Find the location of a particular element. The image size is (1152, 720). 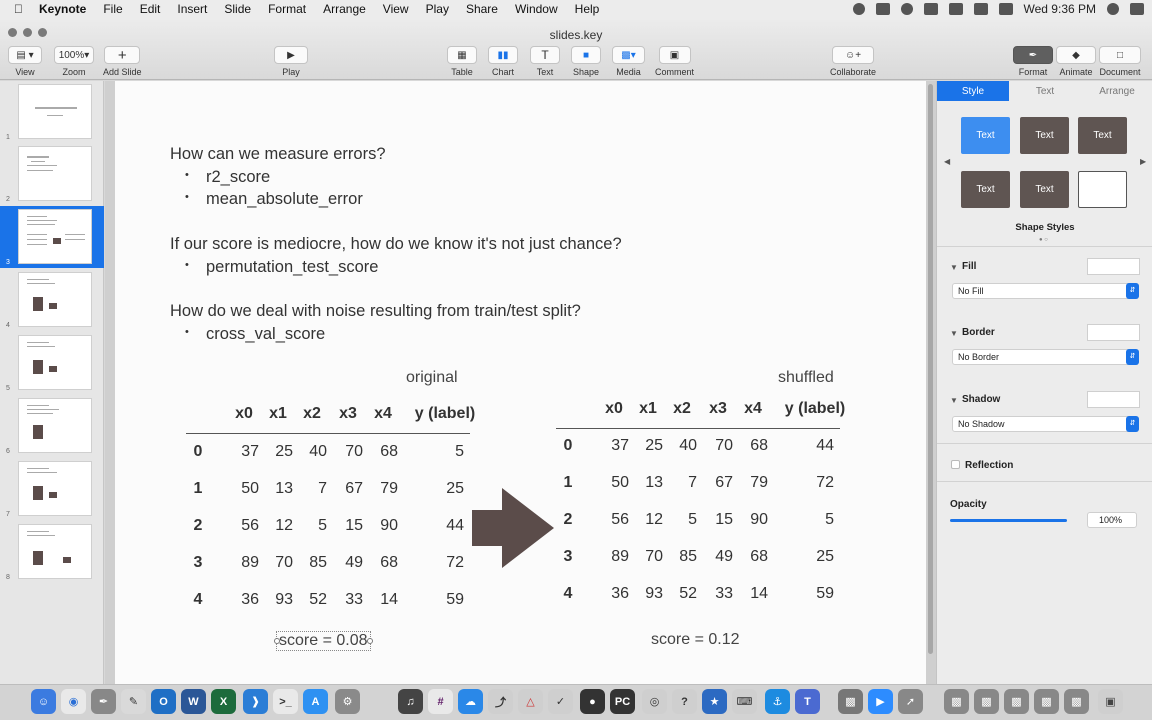

slide-thumbnail: 6 is located at coordinates (52, 426).